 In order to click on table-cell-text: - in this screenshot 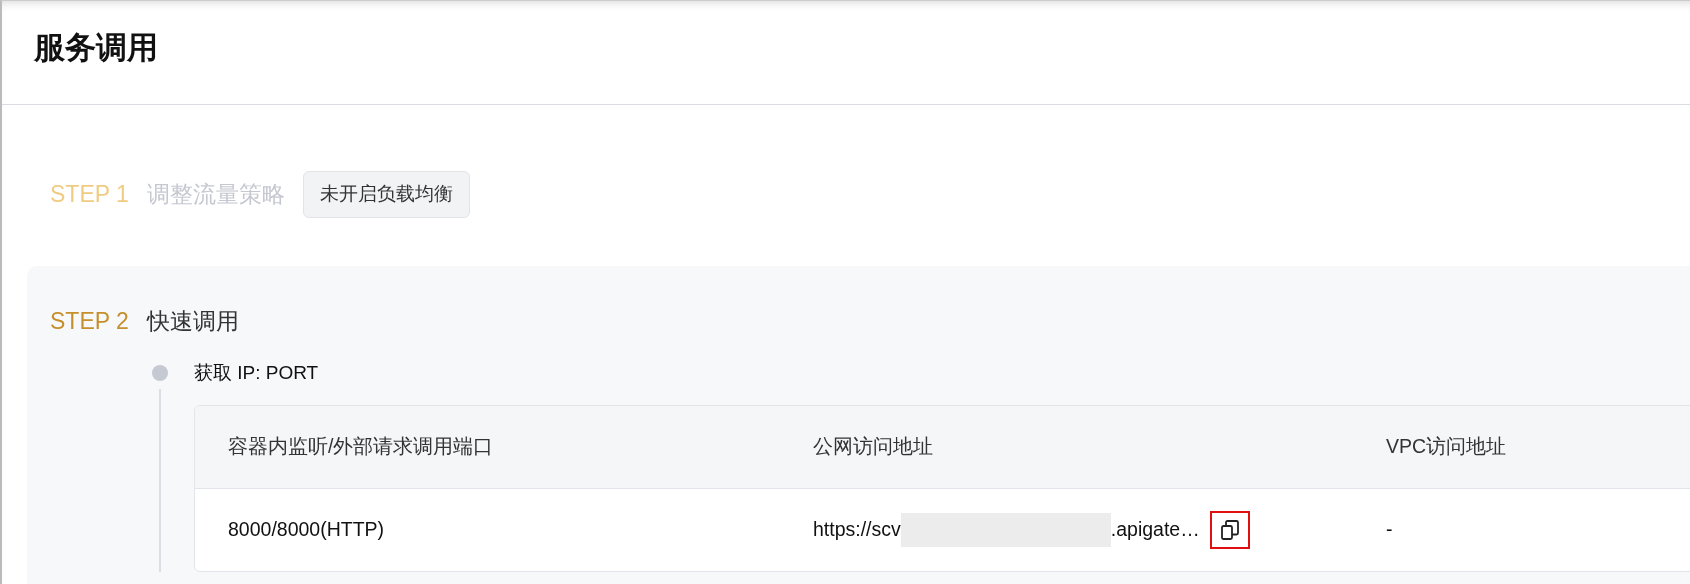, I will do `click(1389, 530)`.